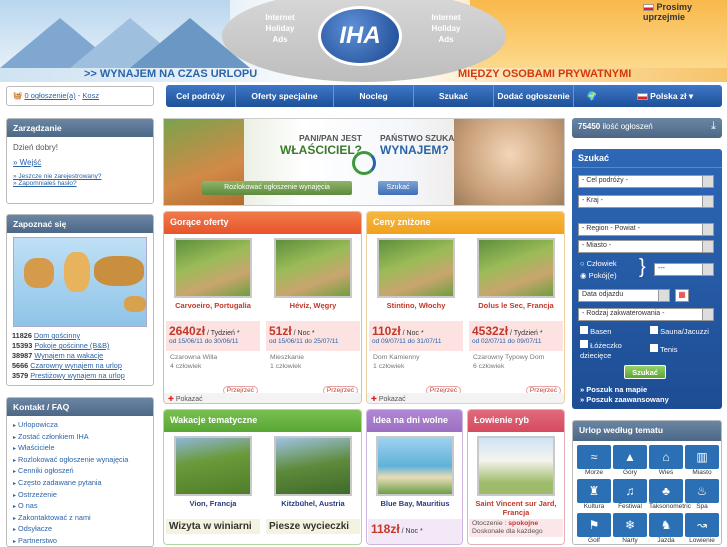 This screenshot has height=547, width=727. Describe the element at coordinates (624, 295) in the screenshot. I see `departure-date-input: Data odjazdu` at that location.